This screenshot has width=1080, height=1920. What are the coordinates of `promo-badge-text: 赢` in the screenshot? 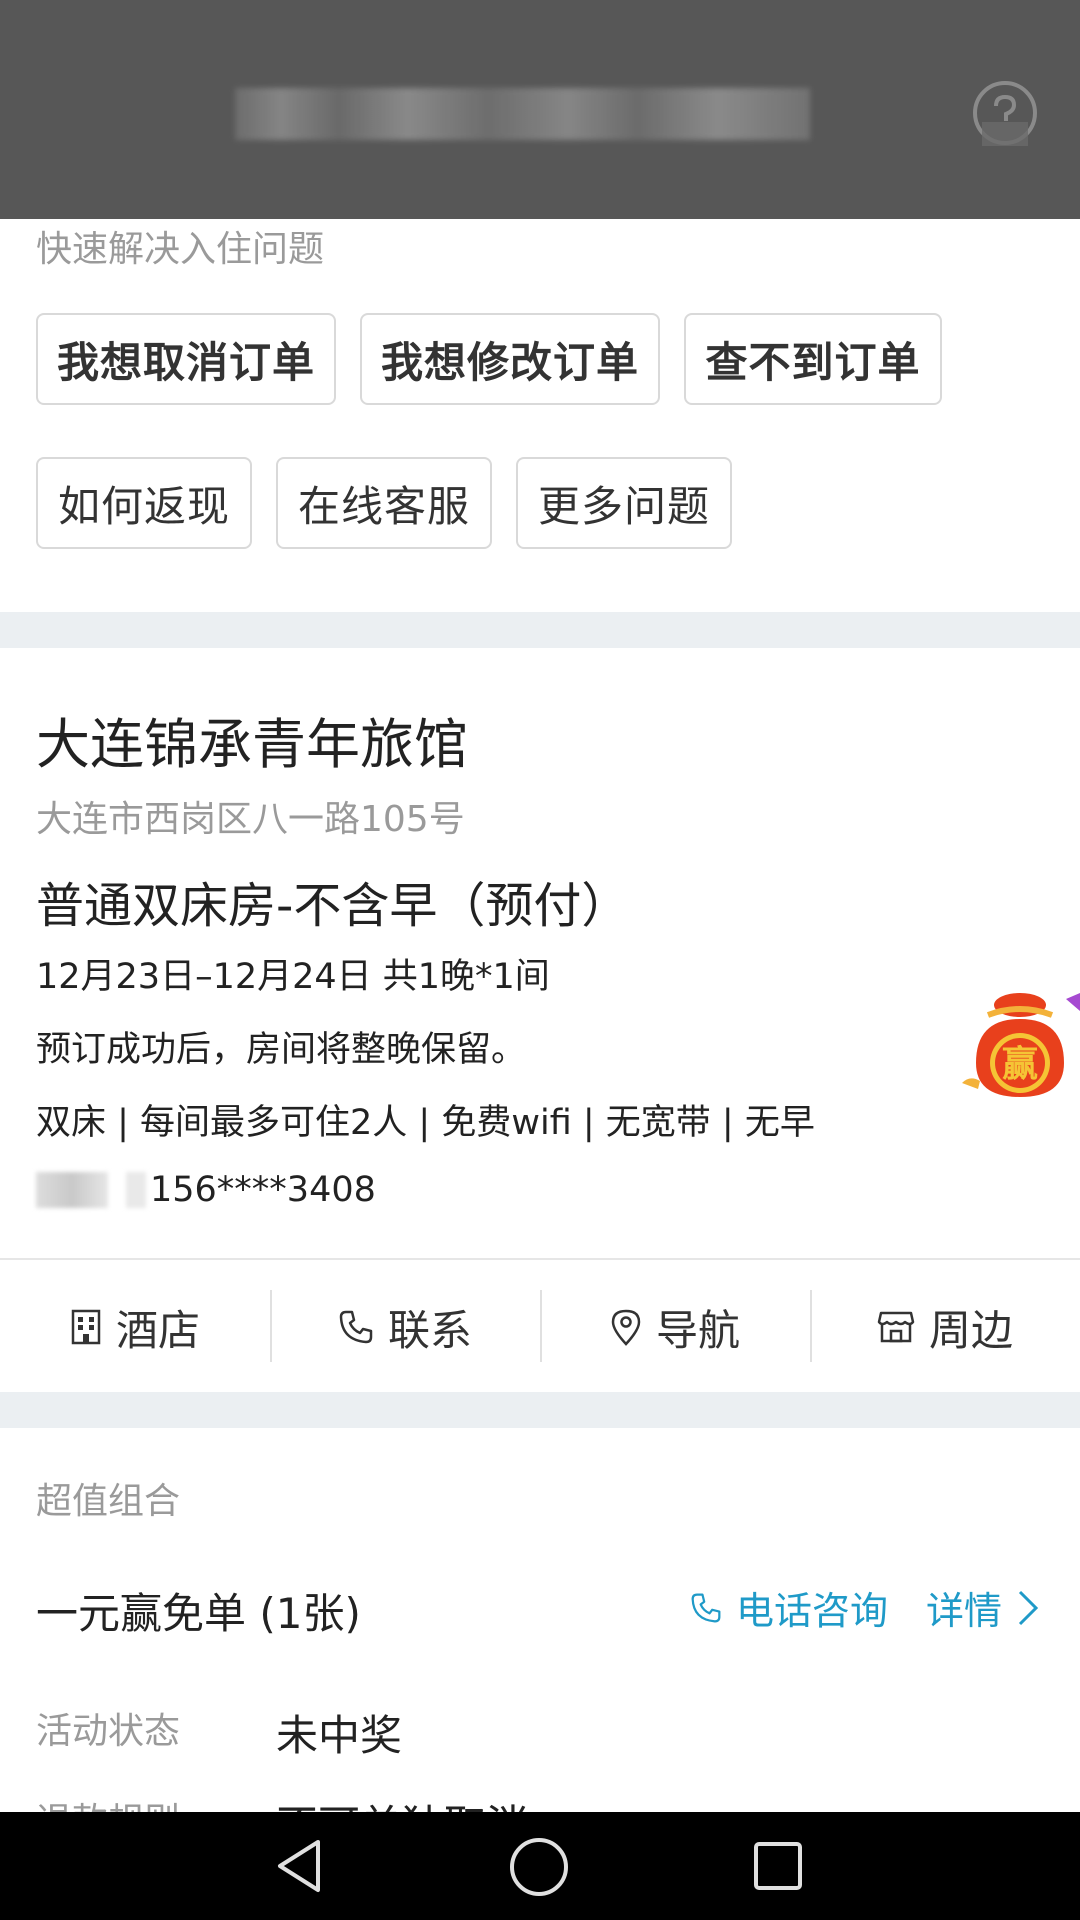 It's located at (1020, 1064).